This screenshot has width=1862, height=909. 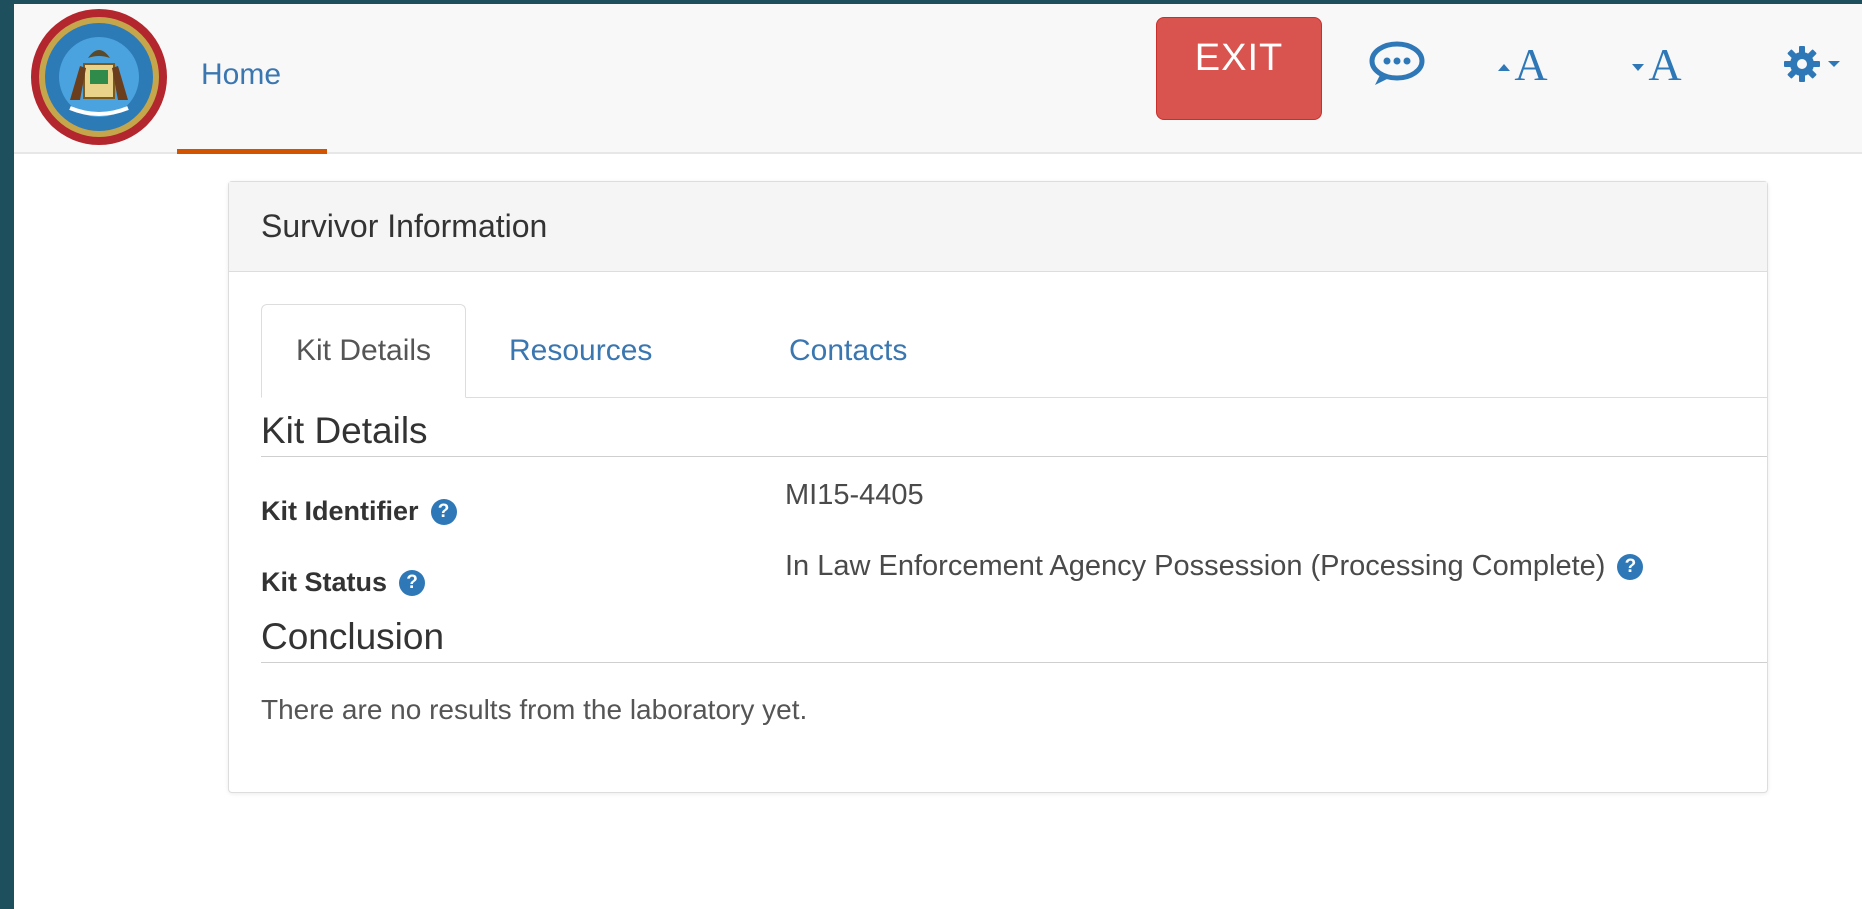 I want to click on nav-home-link: Home, so click(x=252, y=79).